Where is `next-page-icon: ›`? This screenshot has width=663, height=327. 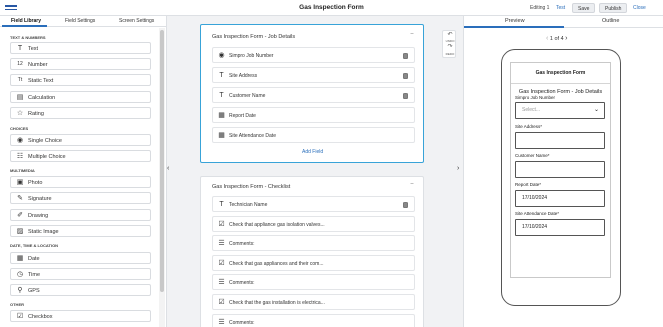
next-page-icon: › is located at coordinates (566, 38).